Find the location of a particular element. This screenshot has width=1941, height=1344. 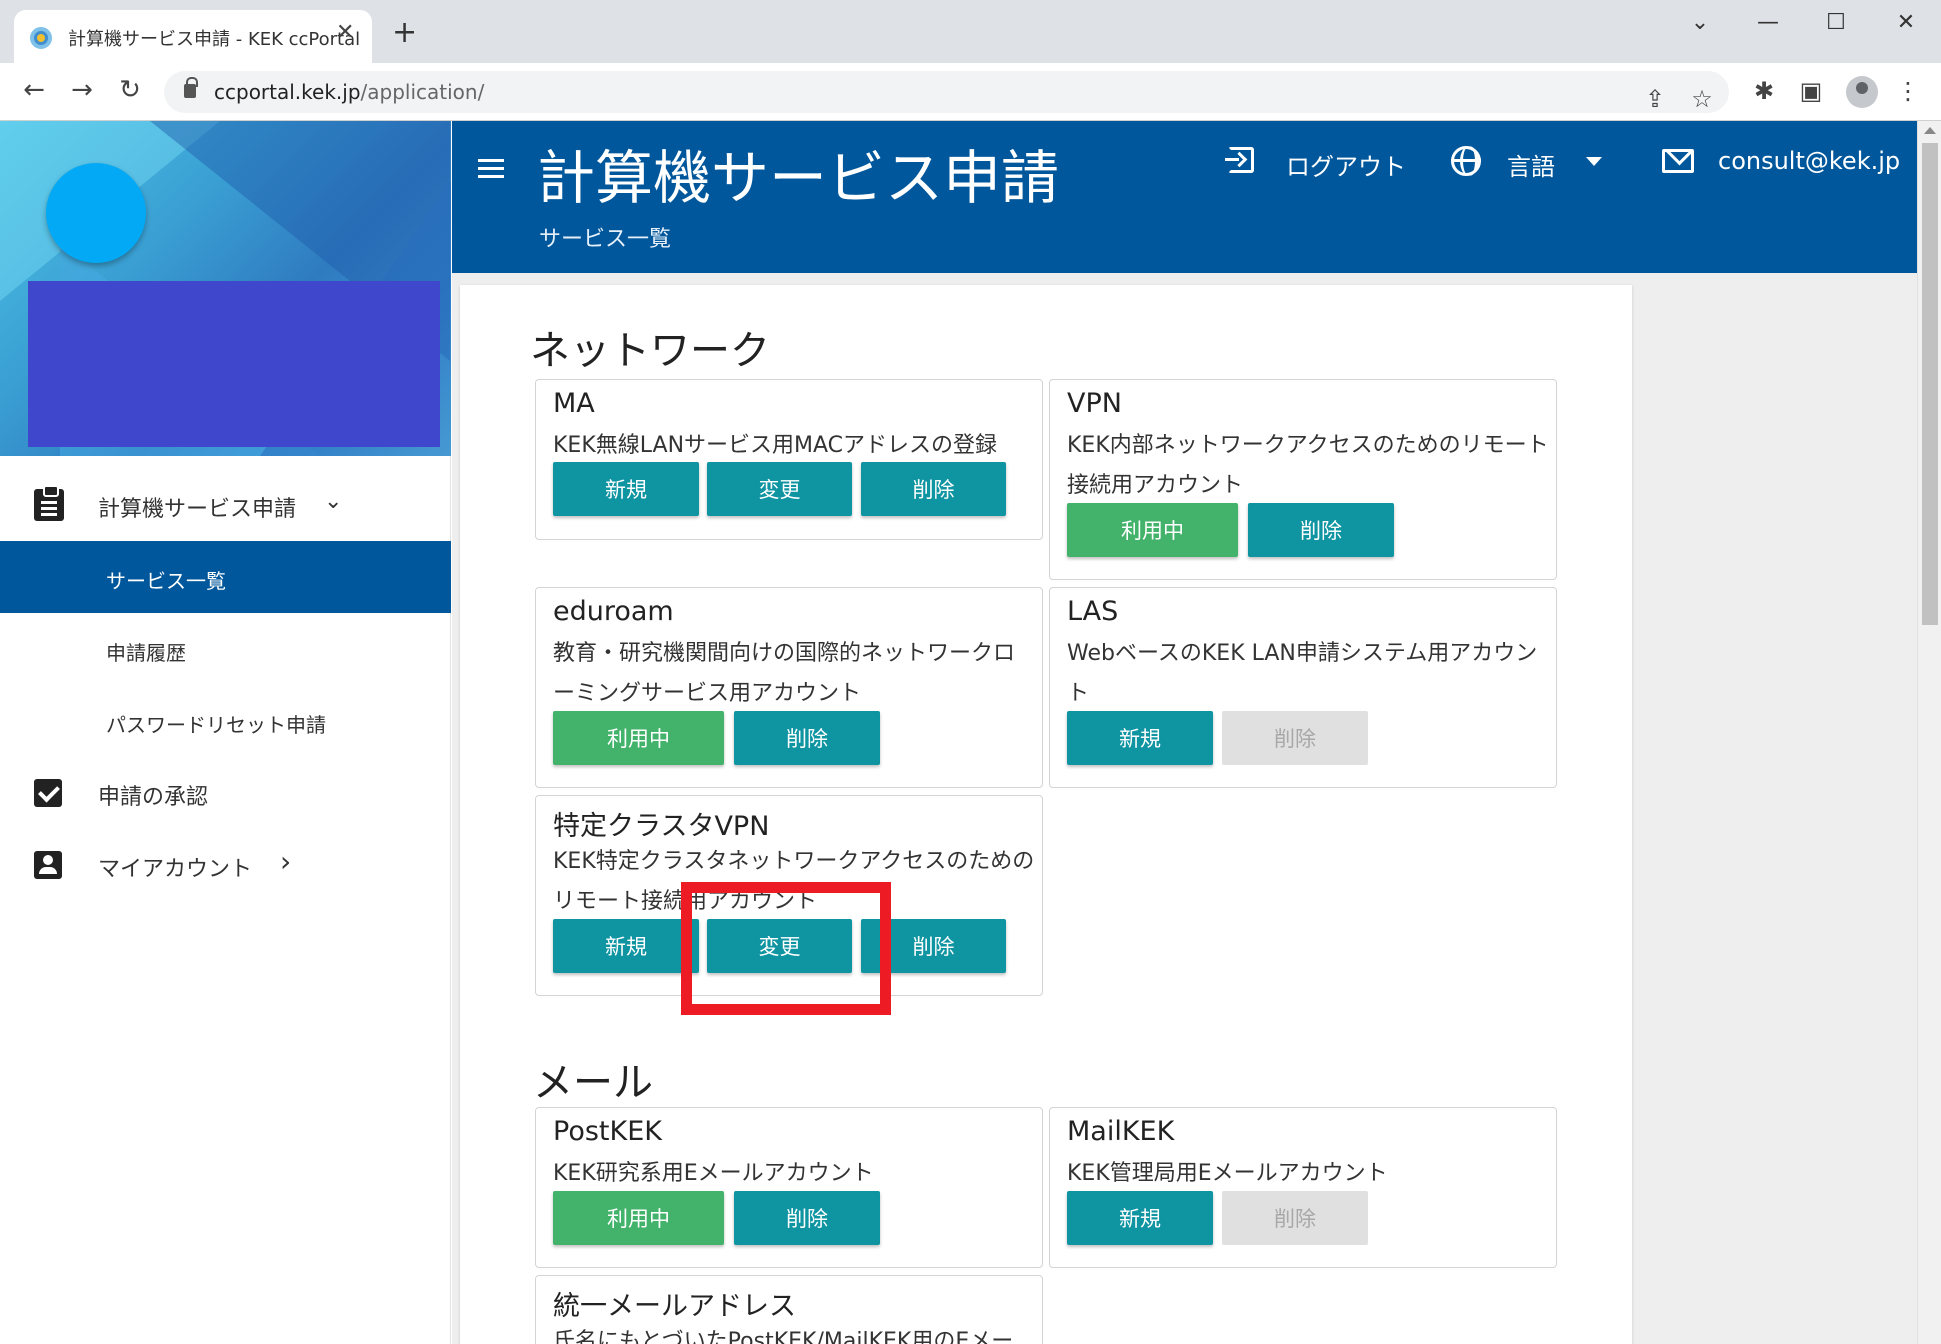

bookmark-star-icon: ☆ is located at coordinates (1702, 99).